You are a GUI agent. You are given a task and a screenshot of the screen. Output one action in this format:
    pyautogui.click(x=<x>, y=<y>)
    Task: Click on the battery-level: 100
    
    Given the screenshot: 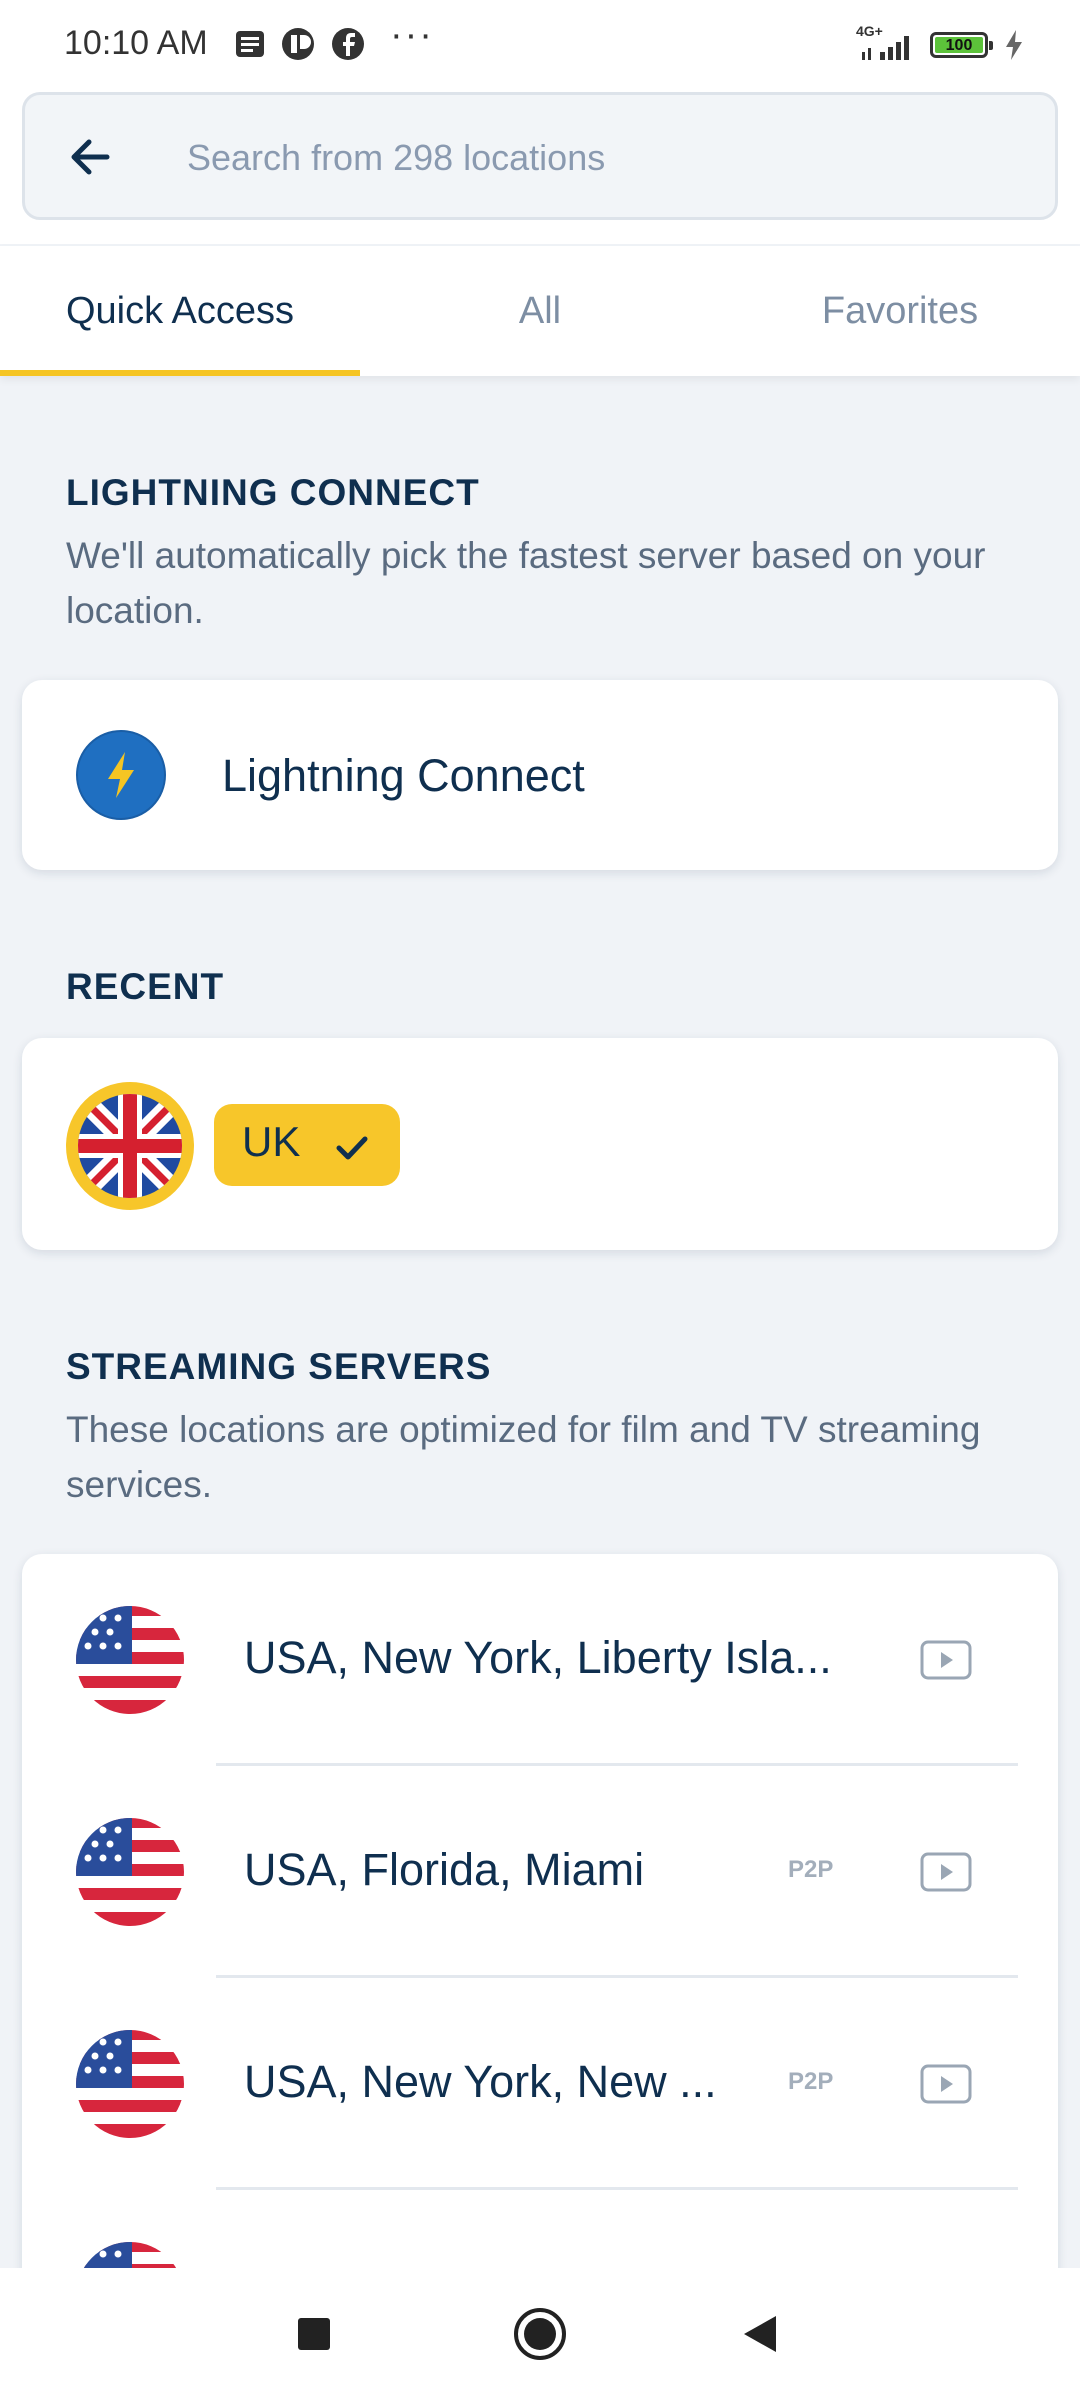 What is the action you would take?
    pyautogui.click(x=959, y=45)
    